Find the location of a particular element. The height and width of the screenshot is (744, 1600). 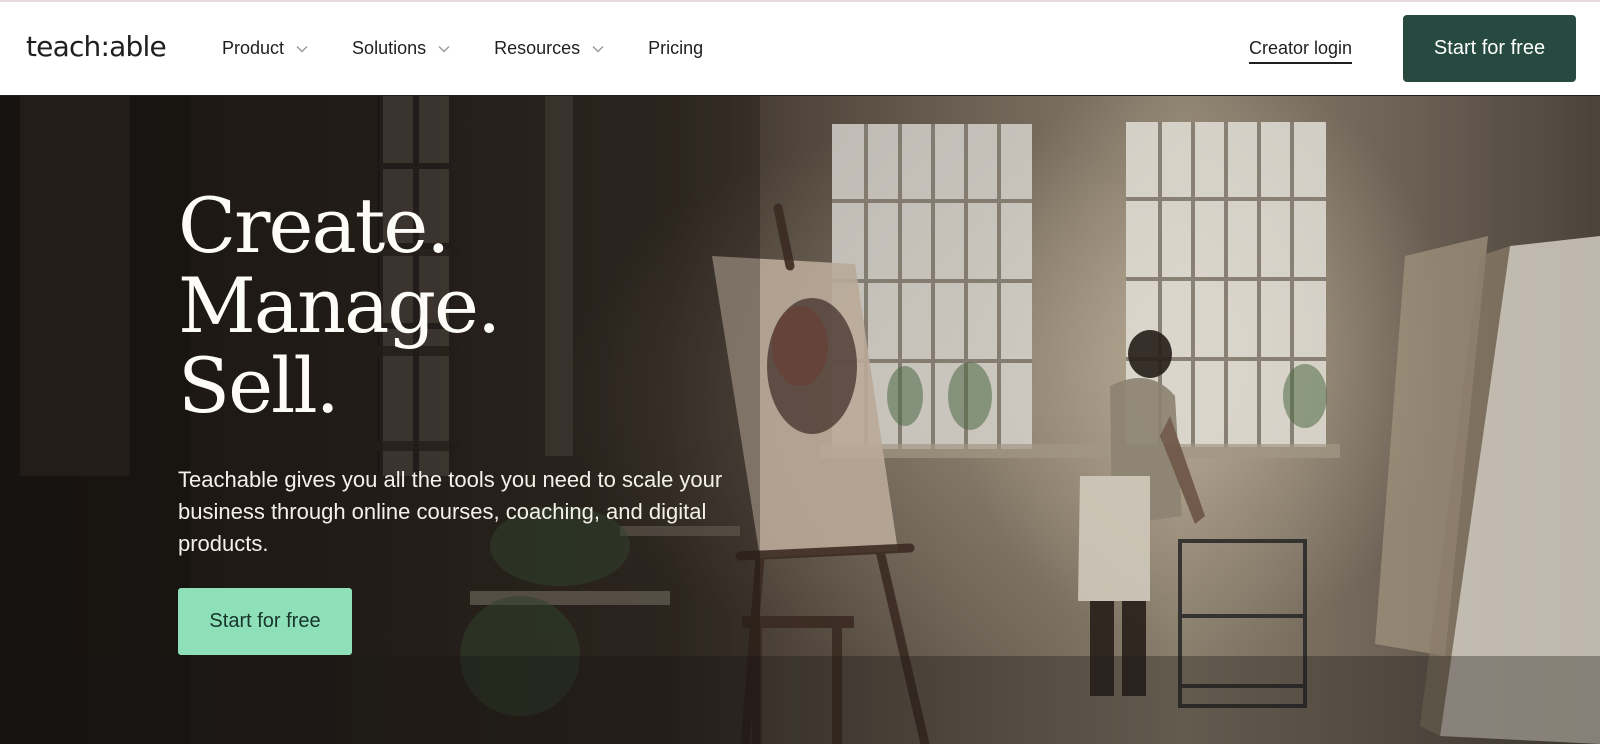

headline-line: Sell. is located at coordinates (259, 385).